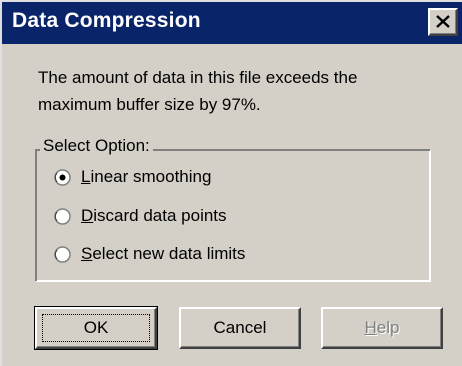 This screenshot has width=462, height=366. I want to click on close-button, so click(443, 22).